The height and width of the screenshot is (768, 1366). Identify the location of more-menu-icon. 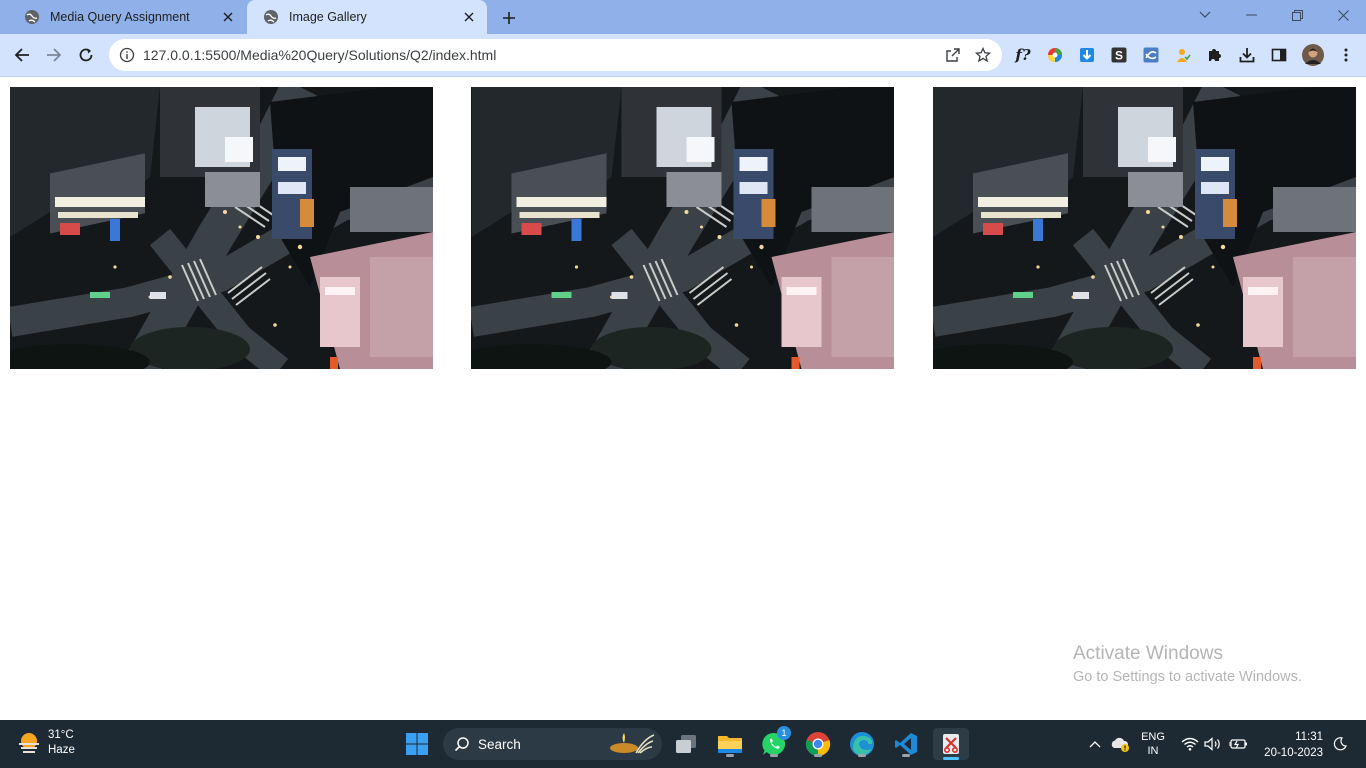
(1346, 55).